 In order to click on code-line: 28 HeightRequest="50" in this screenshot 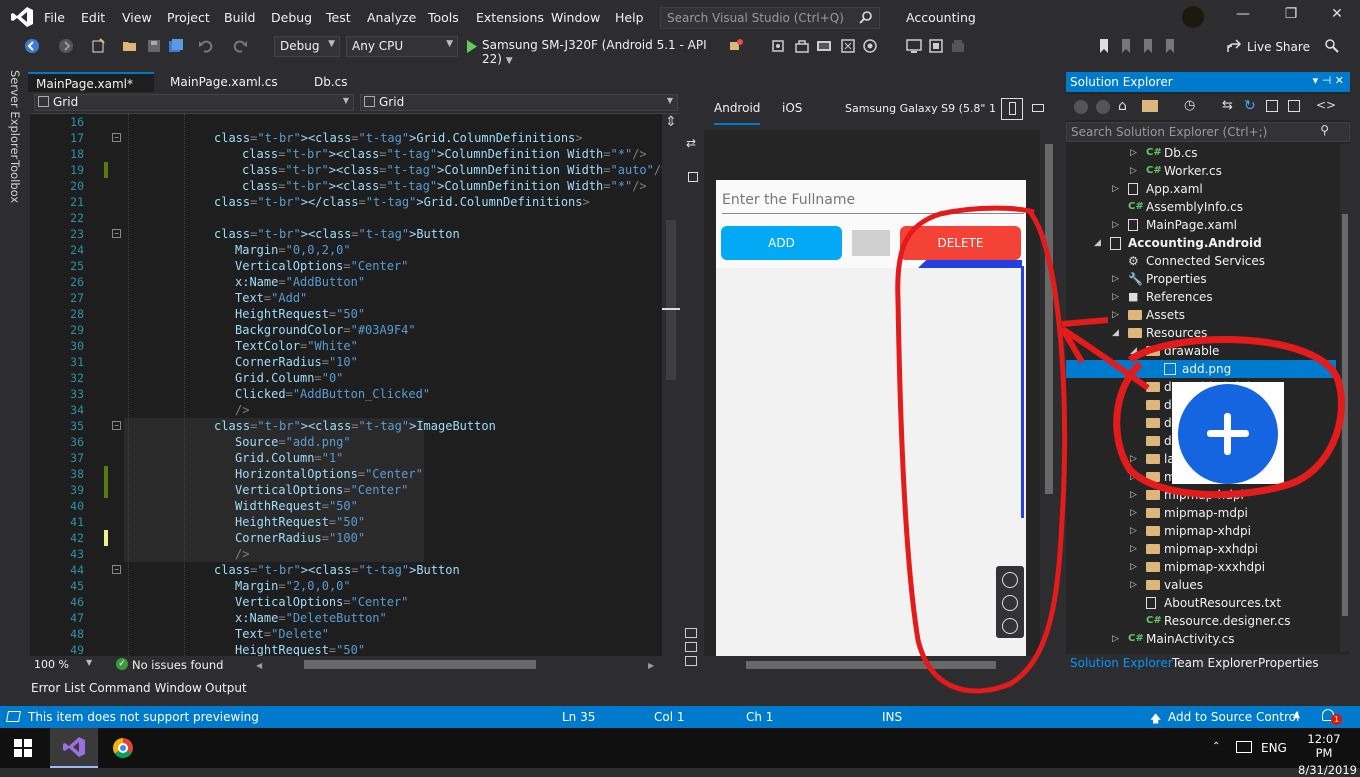, I will do `click(346, 314)`.